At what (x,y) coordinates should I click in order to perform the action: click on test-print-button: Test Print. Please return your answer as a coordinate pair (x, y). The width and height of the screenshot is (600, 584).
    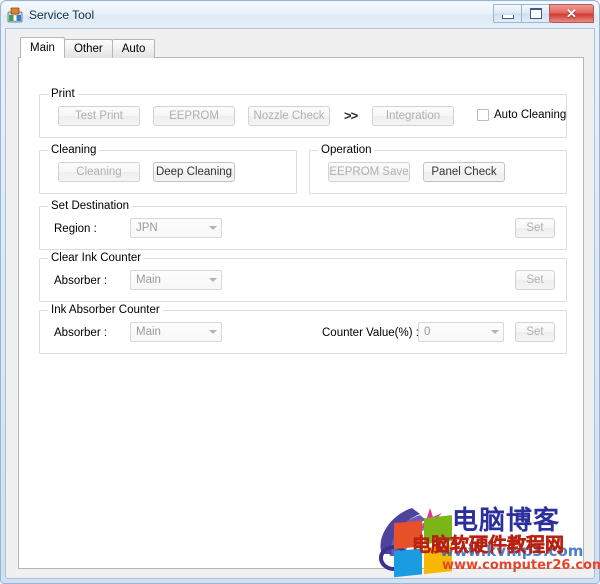
    Looking at the image, I should click on (99, 116).